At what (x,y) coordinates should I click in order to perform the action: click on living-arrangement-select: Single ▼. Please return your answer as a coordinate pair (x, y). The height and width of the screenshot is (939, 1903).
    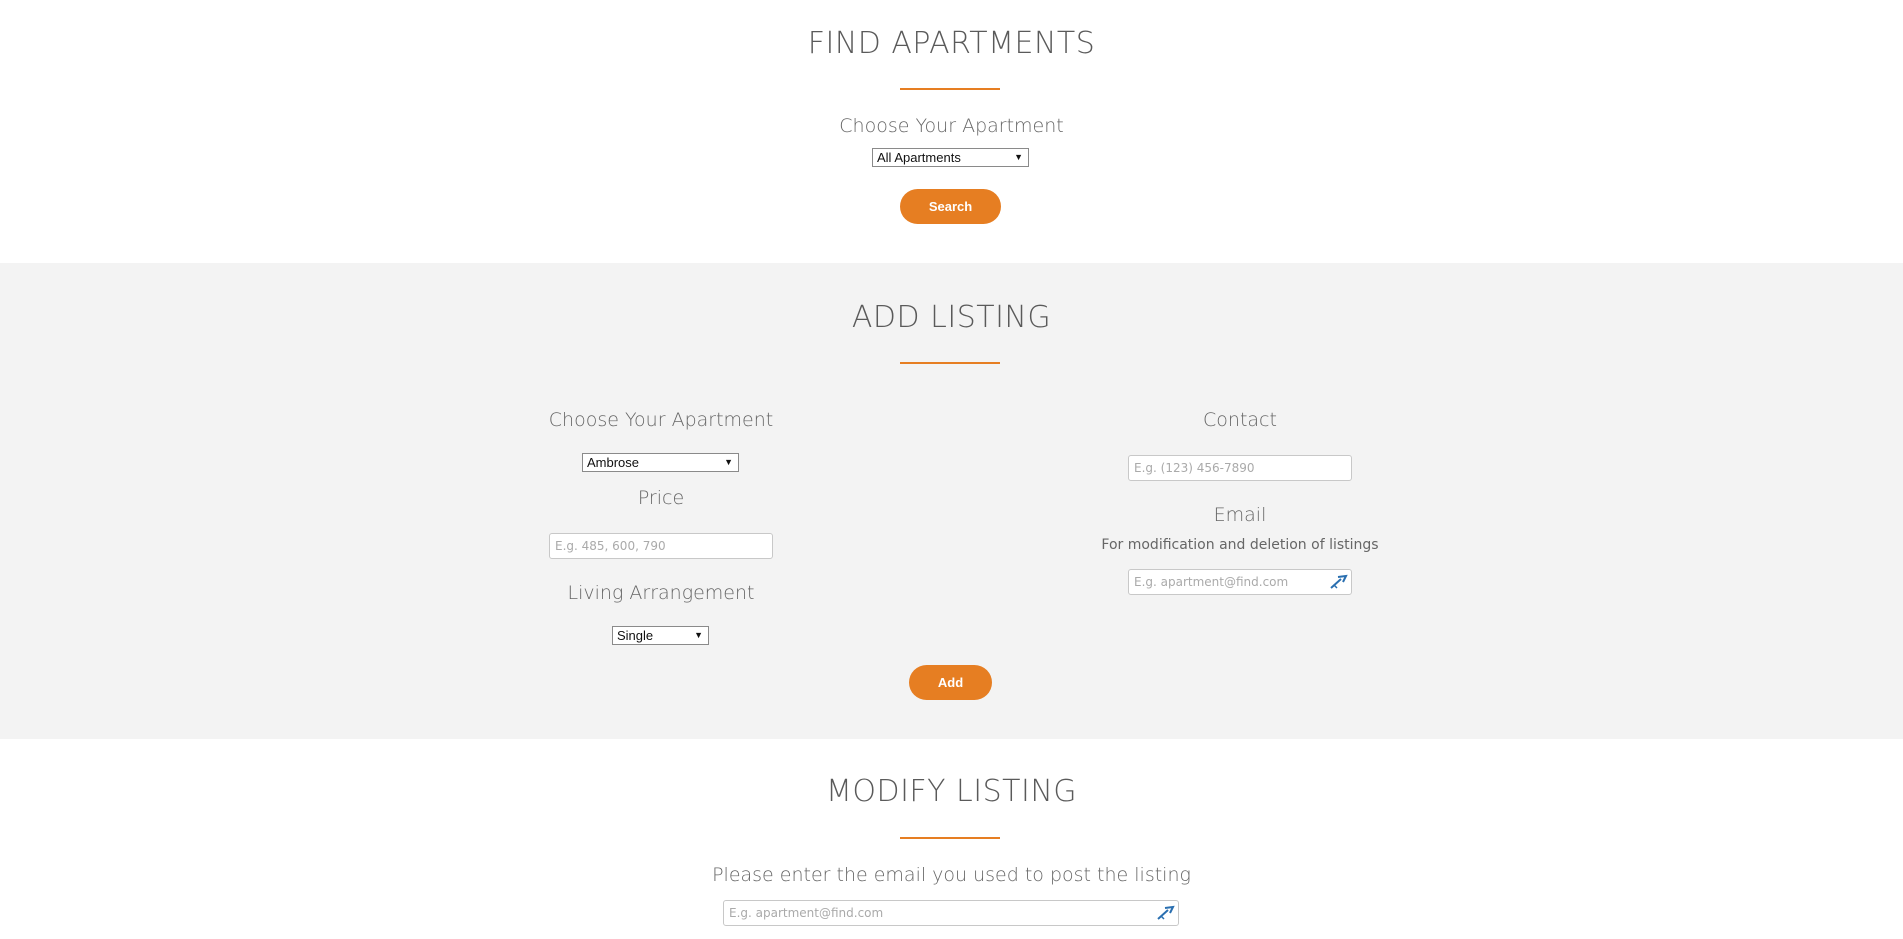
    Looking at the image, I should click on (660, 635).